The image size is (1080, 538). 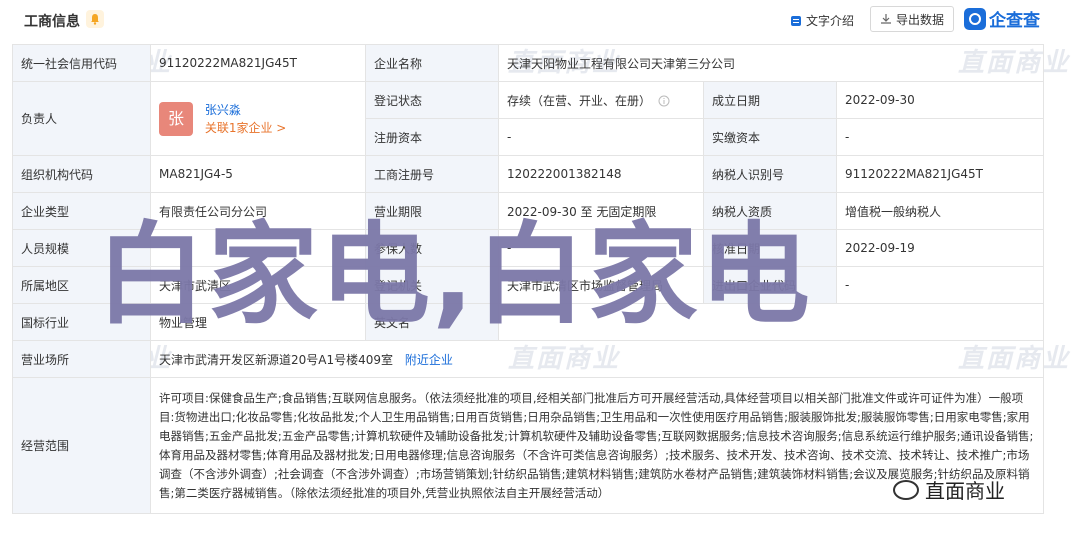 I want to click on import-export-value: -, so click(x=940, y=285).